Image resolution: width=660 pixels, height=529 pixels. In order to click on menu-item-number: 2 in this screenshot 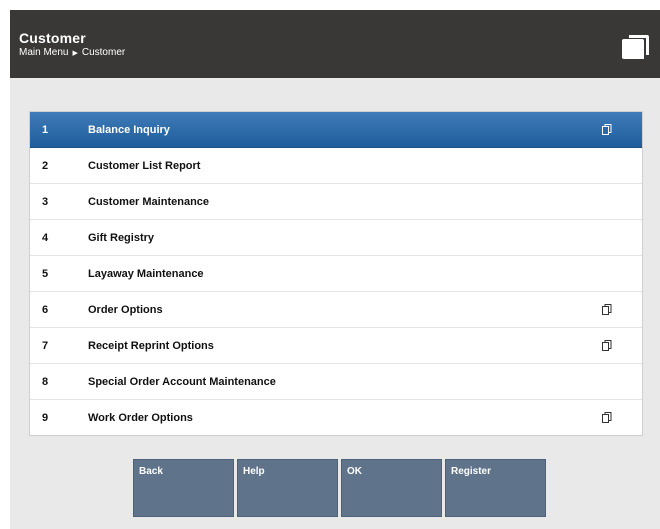, I will do `click(45, 165)`.